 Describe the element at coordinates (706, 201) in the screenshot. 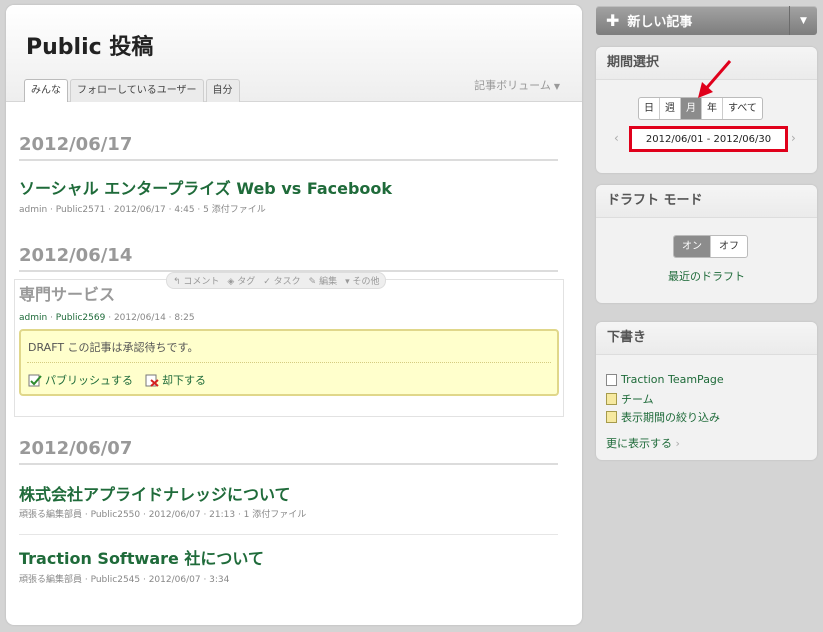

I see `draft-mode-panel-title: ドラフト モード` at that location.